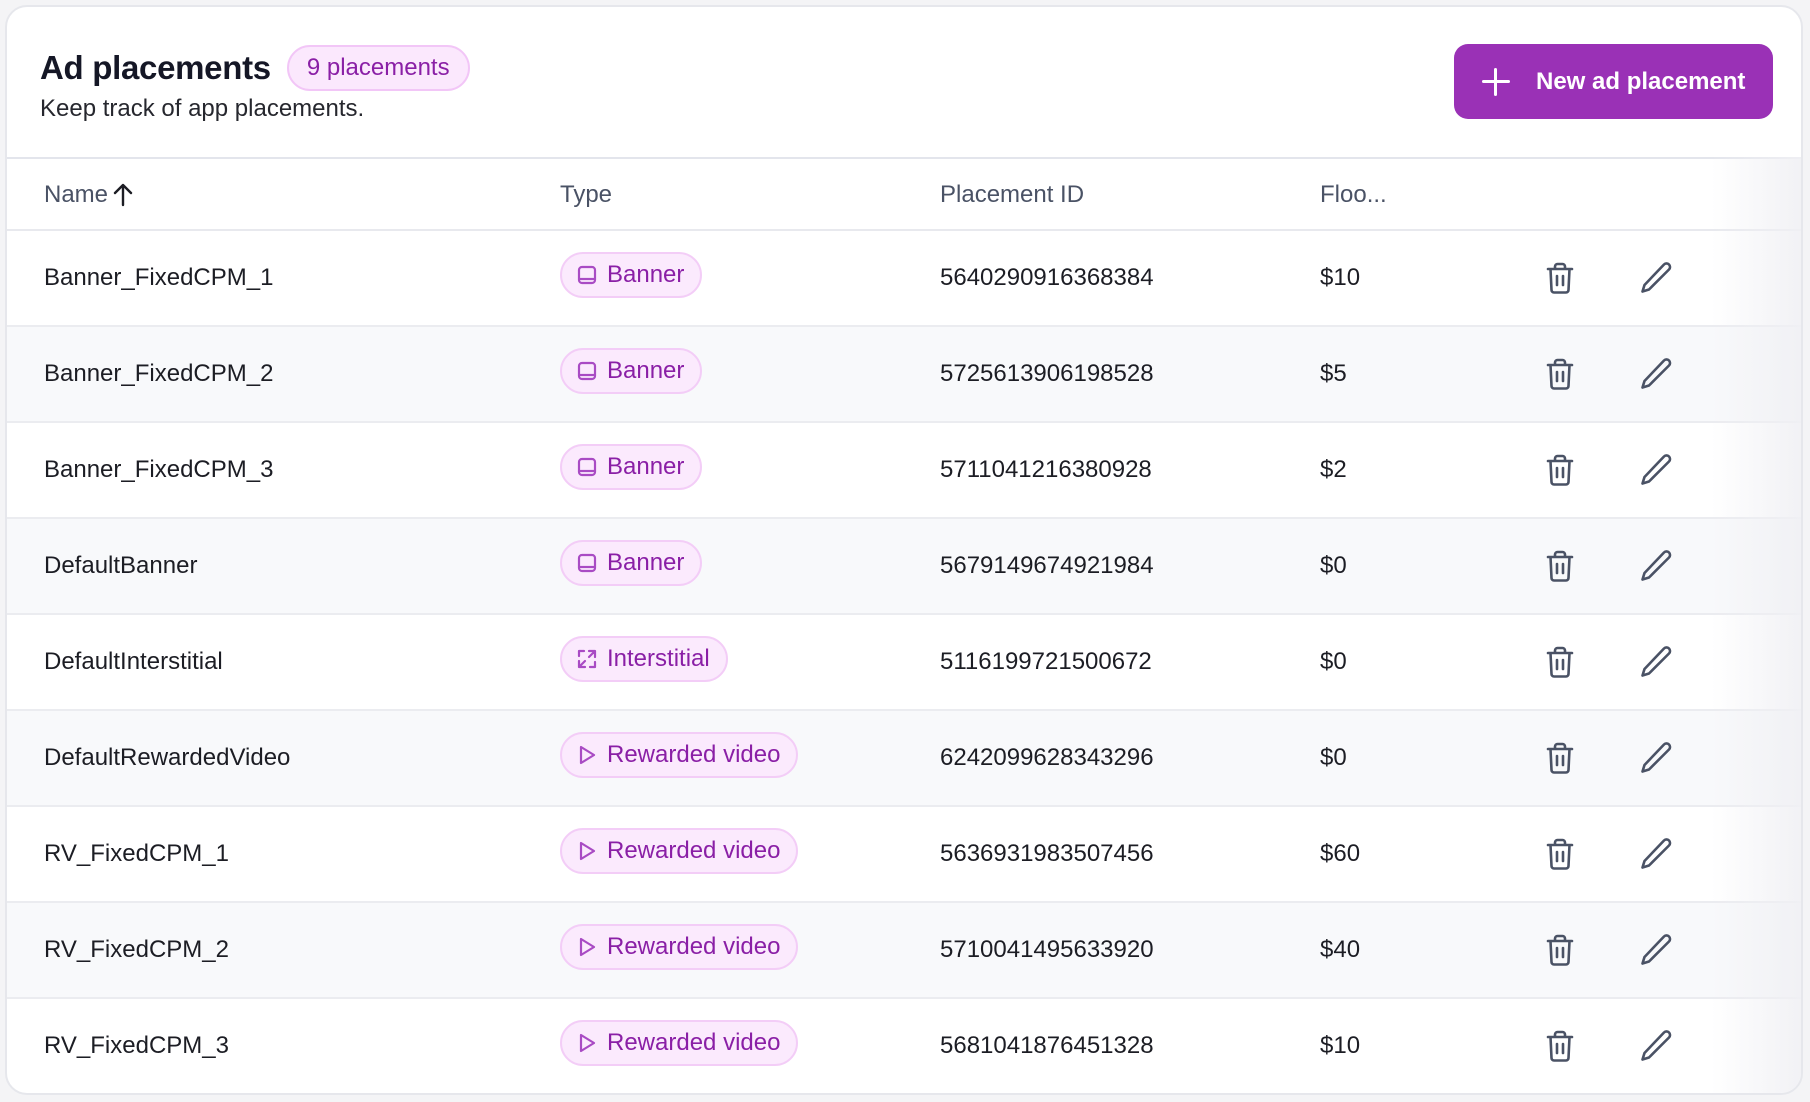 This screenshot has height=1102, width=1810. Describe the element at coordinates (136, 853) in the screenshot. I see `placement-name: RV_FixedCPM_1` at that location.